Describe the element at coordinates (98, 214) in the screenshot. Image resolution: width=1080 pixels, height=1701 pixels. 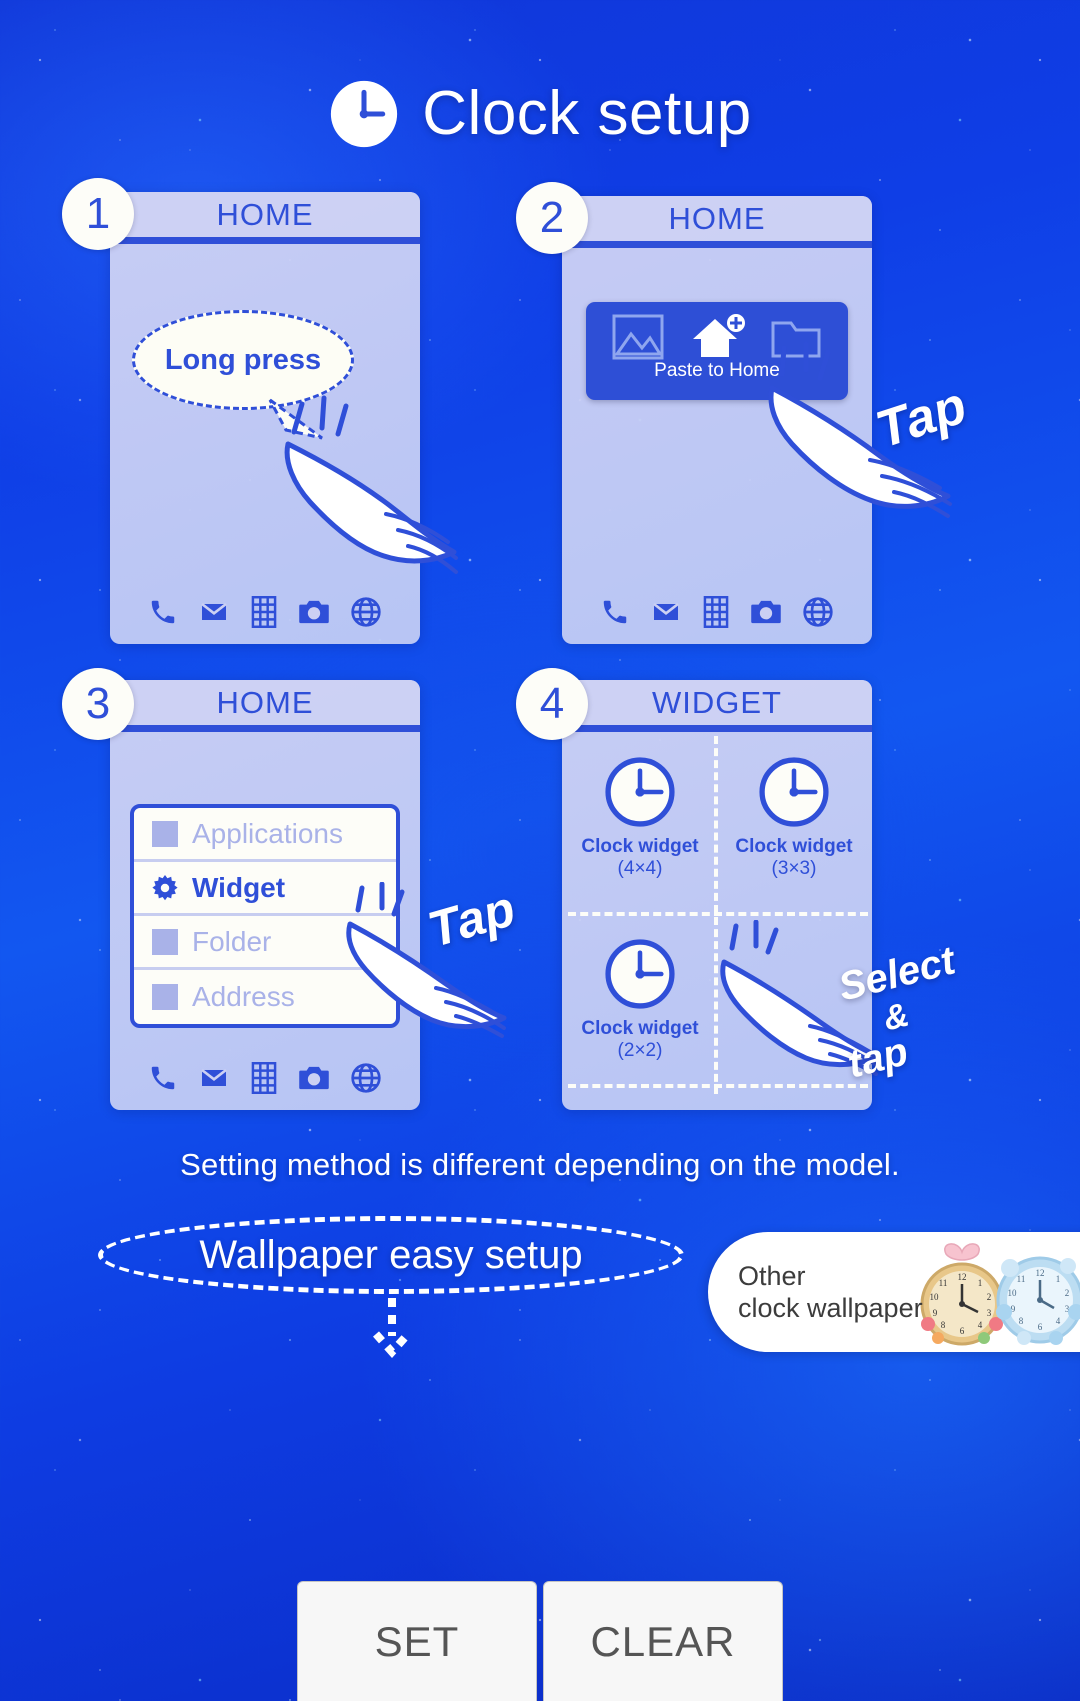
I see `step-1-badge: 1` at that location.